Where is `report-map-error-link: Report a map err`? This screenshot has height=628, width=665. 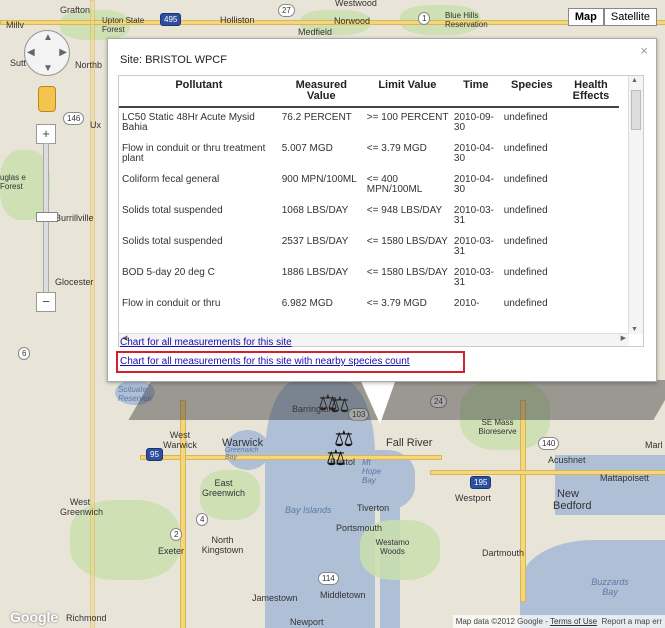 report-map-error-link: Report a map err is located at coordinates (632, 621).